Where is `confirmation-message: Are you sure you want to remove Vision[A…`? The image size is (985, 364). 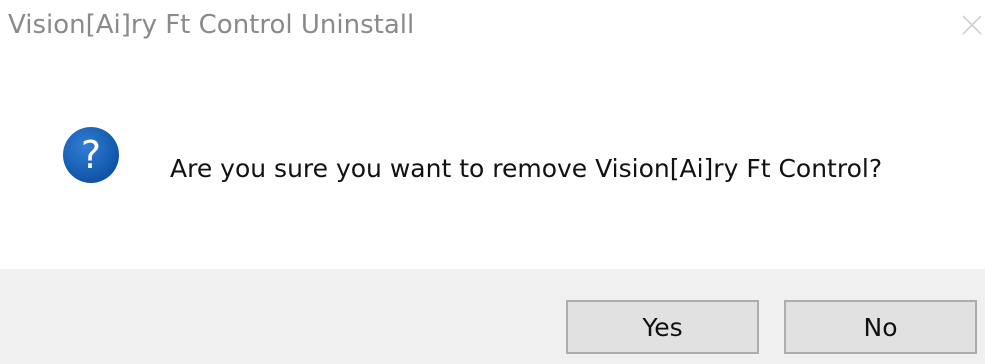 confirmation-message: Are you sure you want to remove Vision[A… is located at coordinates (526, 168).